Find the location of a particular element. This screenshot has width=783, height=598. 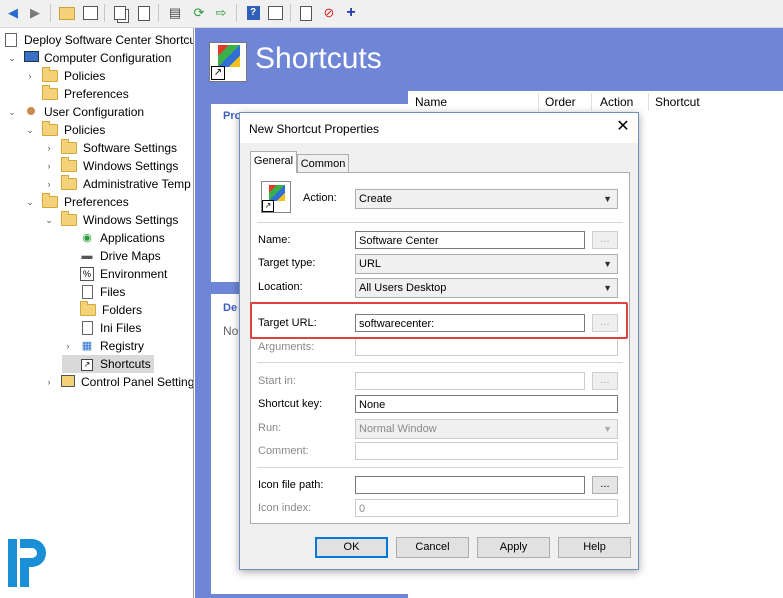

tree-item-policies: ⌄ Policies is located at coordinates (64, 130).